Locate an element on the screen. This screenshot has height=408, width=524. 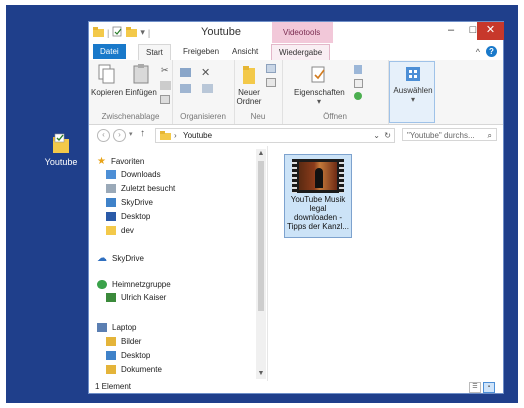
collapse-ribbon-icon: ^ is located at coordinates (478, 52).